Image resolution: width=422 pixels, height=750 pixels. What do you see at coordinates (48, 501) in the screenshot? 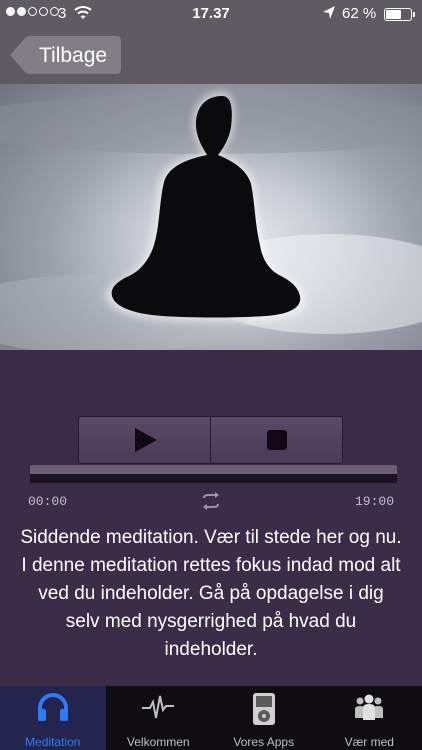
I see `elapsed-time: 00:00` at bounding box center [48, 501].